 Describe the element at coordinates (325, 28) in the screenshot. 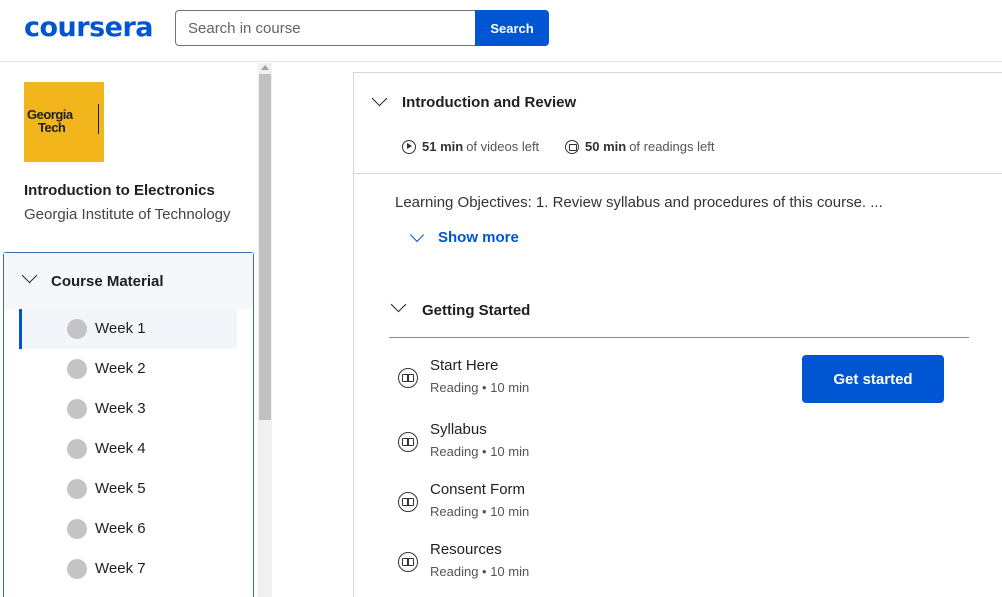

I see `search-input` at that location.